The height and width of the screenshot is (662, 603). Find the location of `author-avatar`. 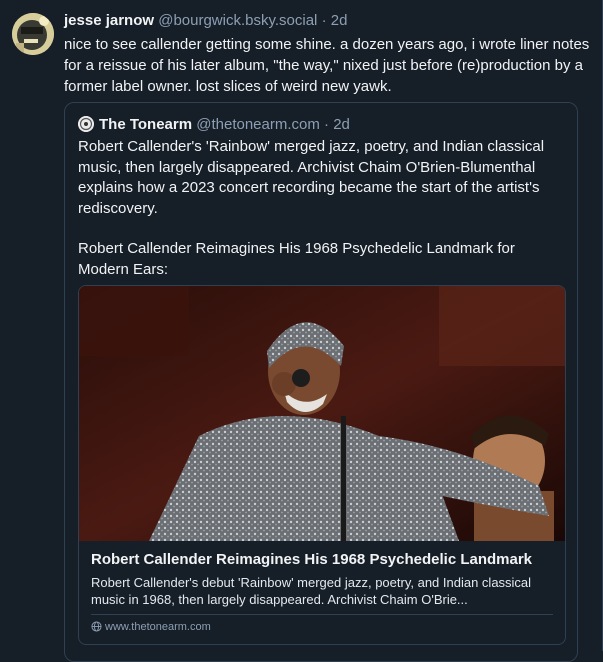

author-avatar is located at coordinates (33, 34).